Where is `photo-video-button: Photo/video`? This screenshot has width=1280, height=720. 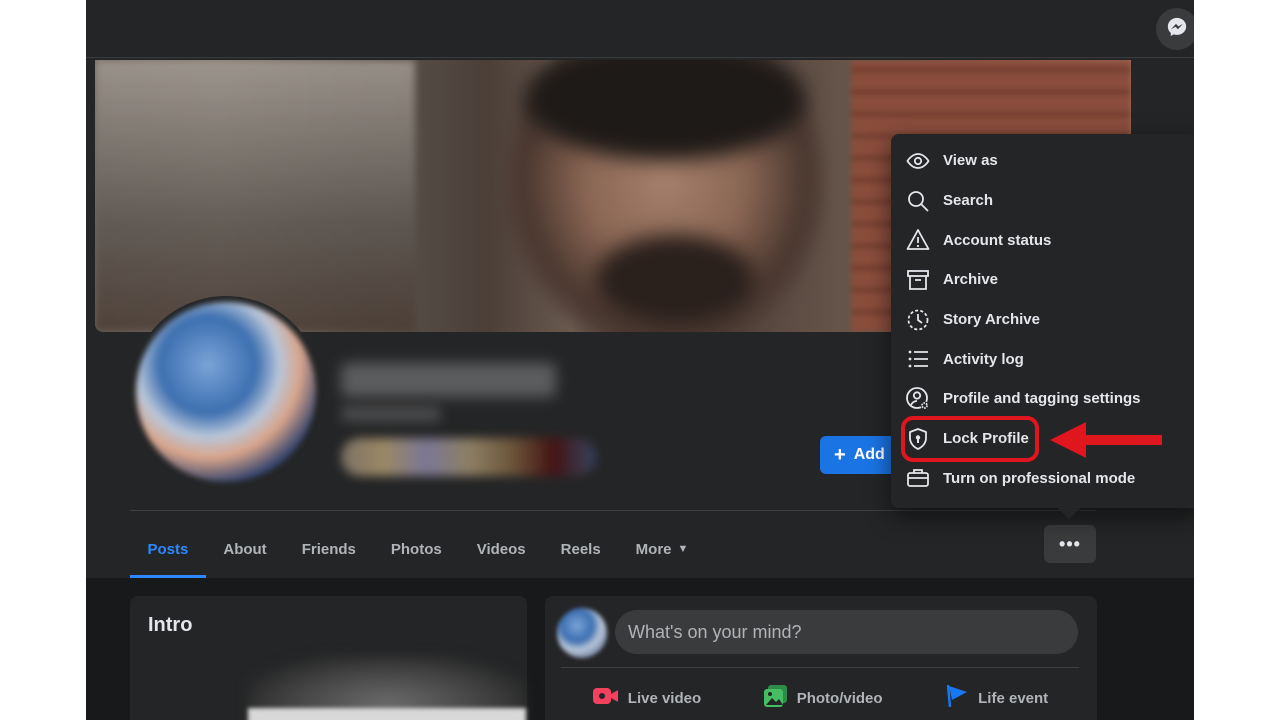
photo-video-button: Photo/video is located at coordinates (823, 698).